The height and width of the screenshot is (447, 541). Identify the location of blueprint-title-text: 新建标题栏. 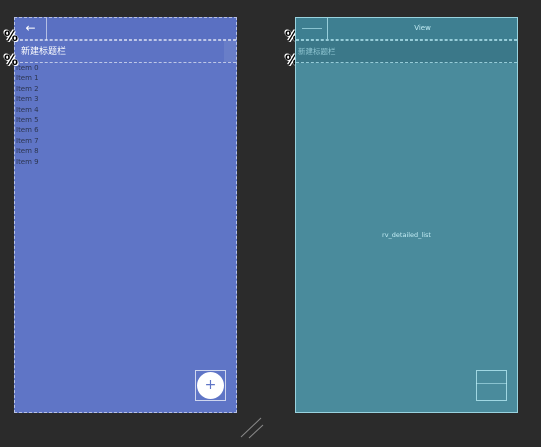
(317, 51).